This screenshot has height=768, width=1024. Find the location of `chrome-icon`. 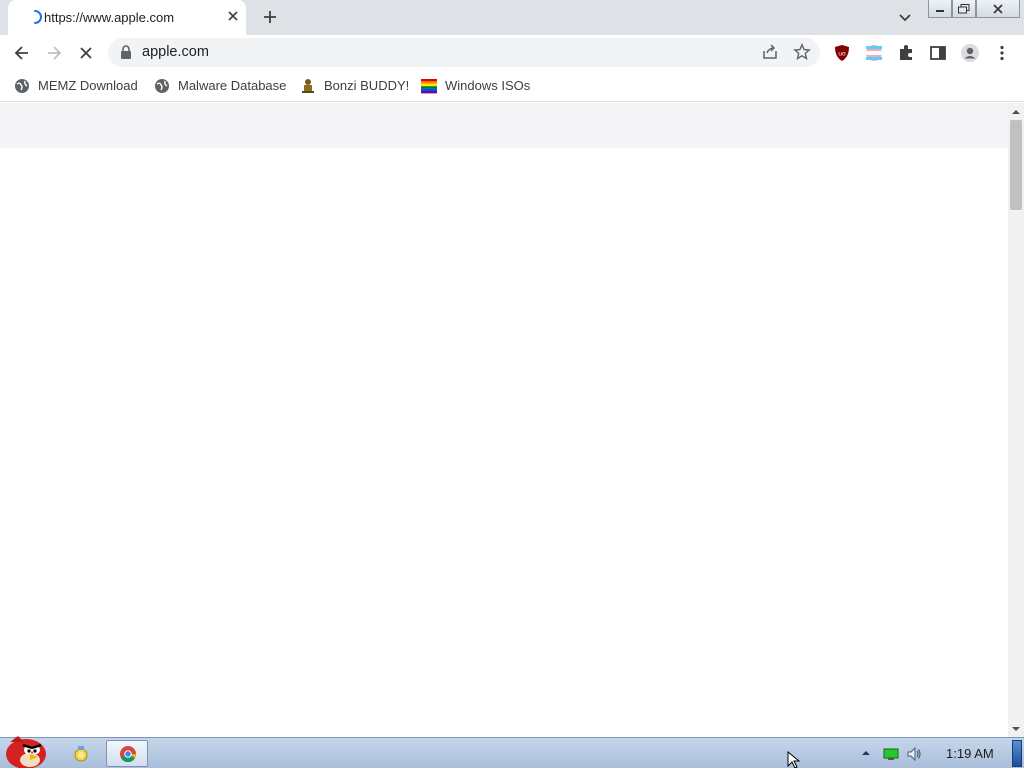

chrome-icon is located at coordinates (128, 754).